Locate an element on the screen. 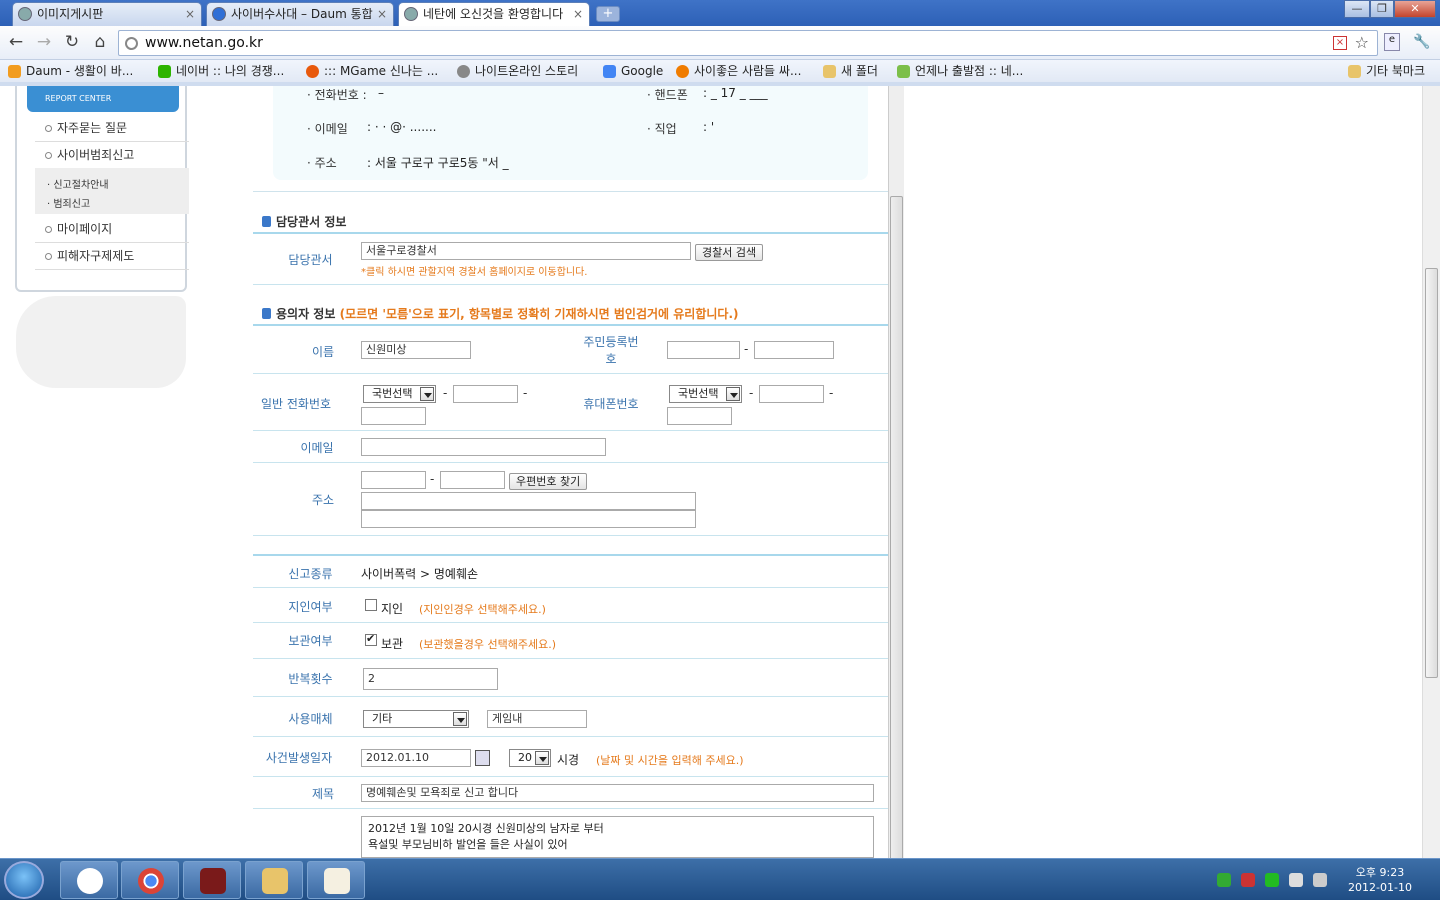  tab-daum-search: 사이버수사대 – Daum 통합 × is located at coordinates (300, 14).